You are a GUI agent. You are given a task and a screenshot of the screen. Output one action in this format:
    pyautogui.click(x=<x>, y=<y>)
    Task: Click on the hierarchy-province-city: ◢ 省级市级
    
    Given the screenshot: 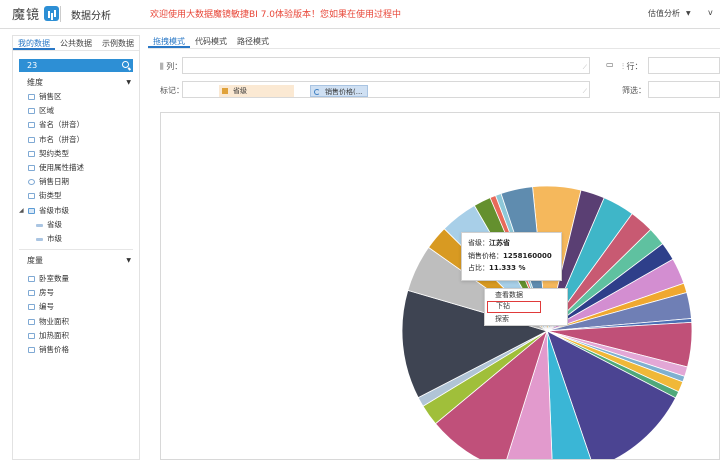 What is the action you would take?
    pyautogui.click(x=76, y=211)
    